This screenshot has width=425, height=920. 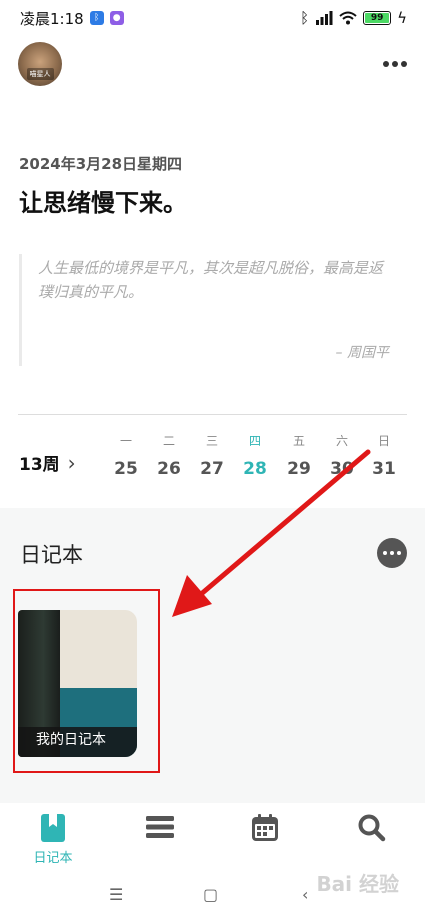 I want to click on status-bar: 凌晨1:18 ᛒ ● ᛒ 99 ϟ, so click(x=212, y=18).